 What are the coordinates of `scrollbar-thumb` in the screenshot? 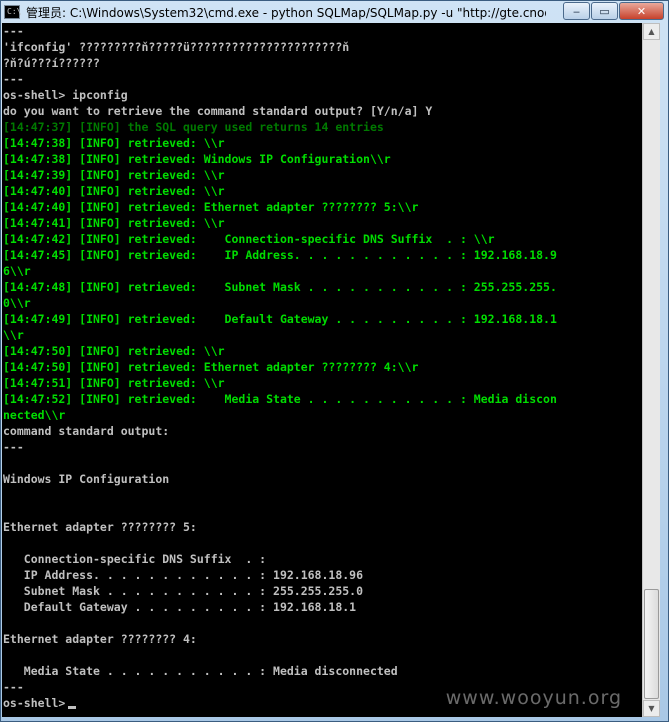 It's located at (651, 644).